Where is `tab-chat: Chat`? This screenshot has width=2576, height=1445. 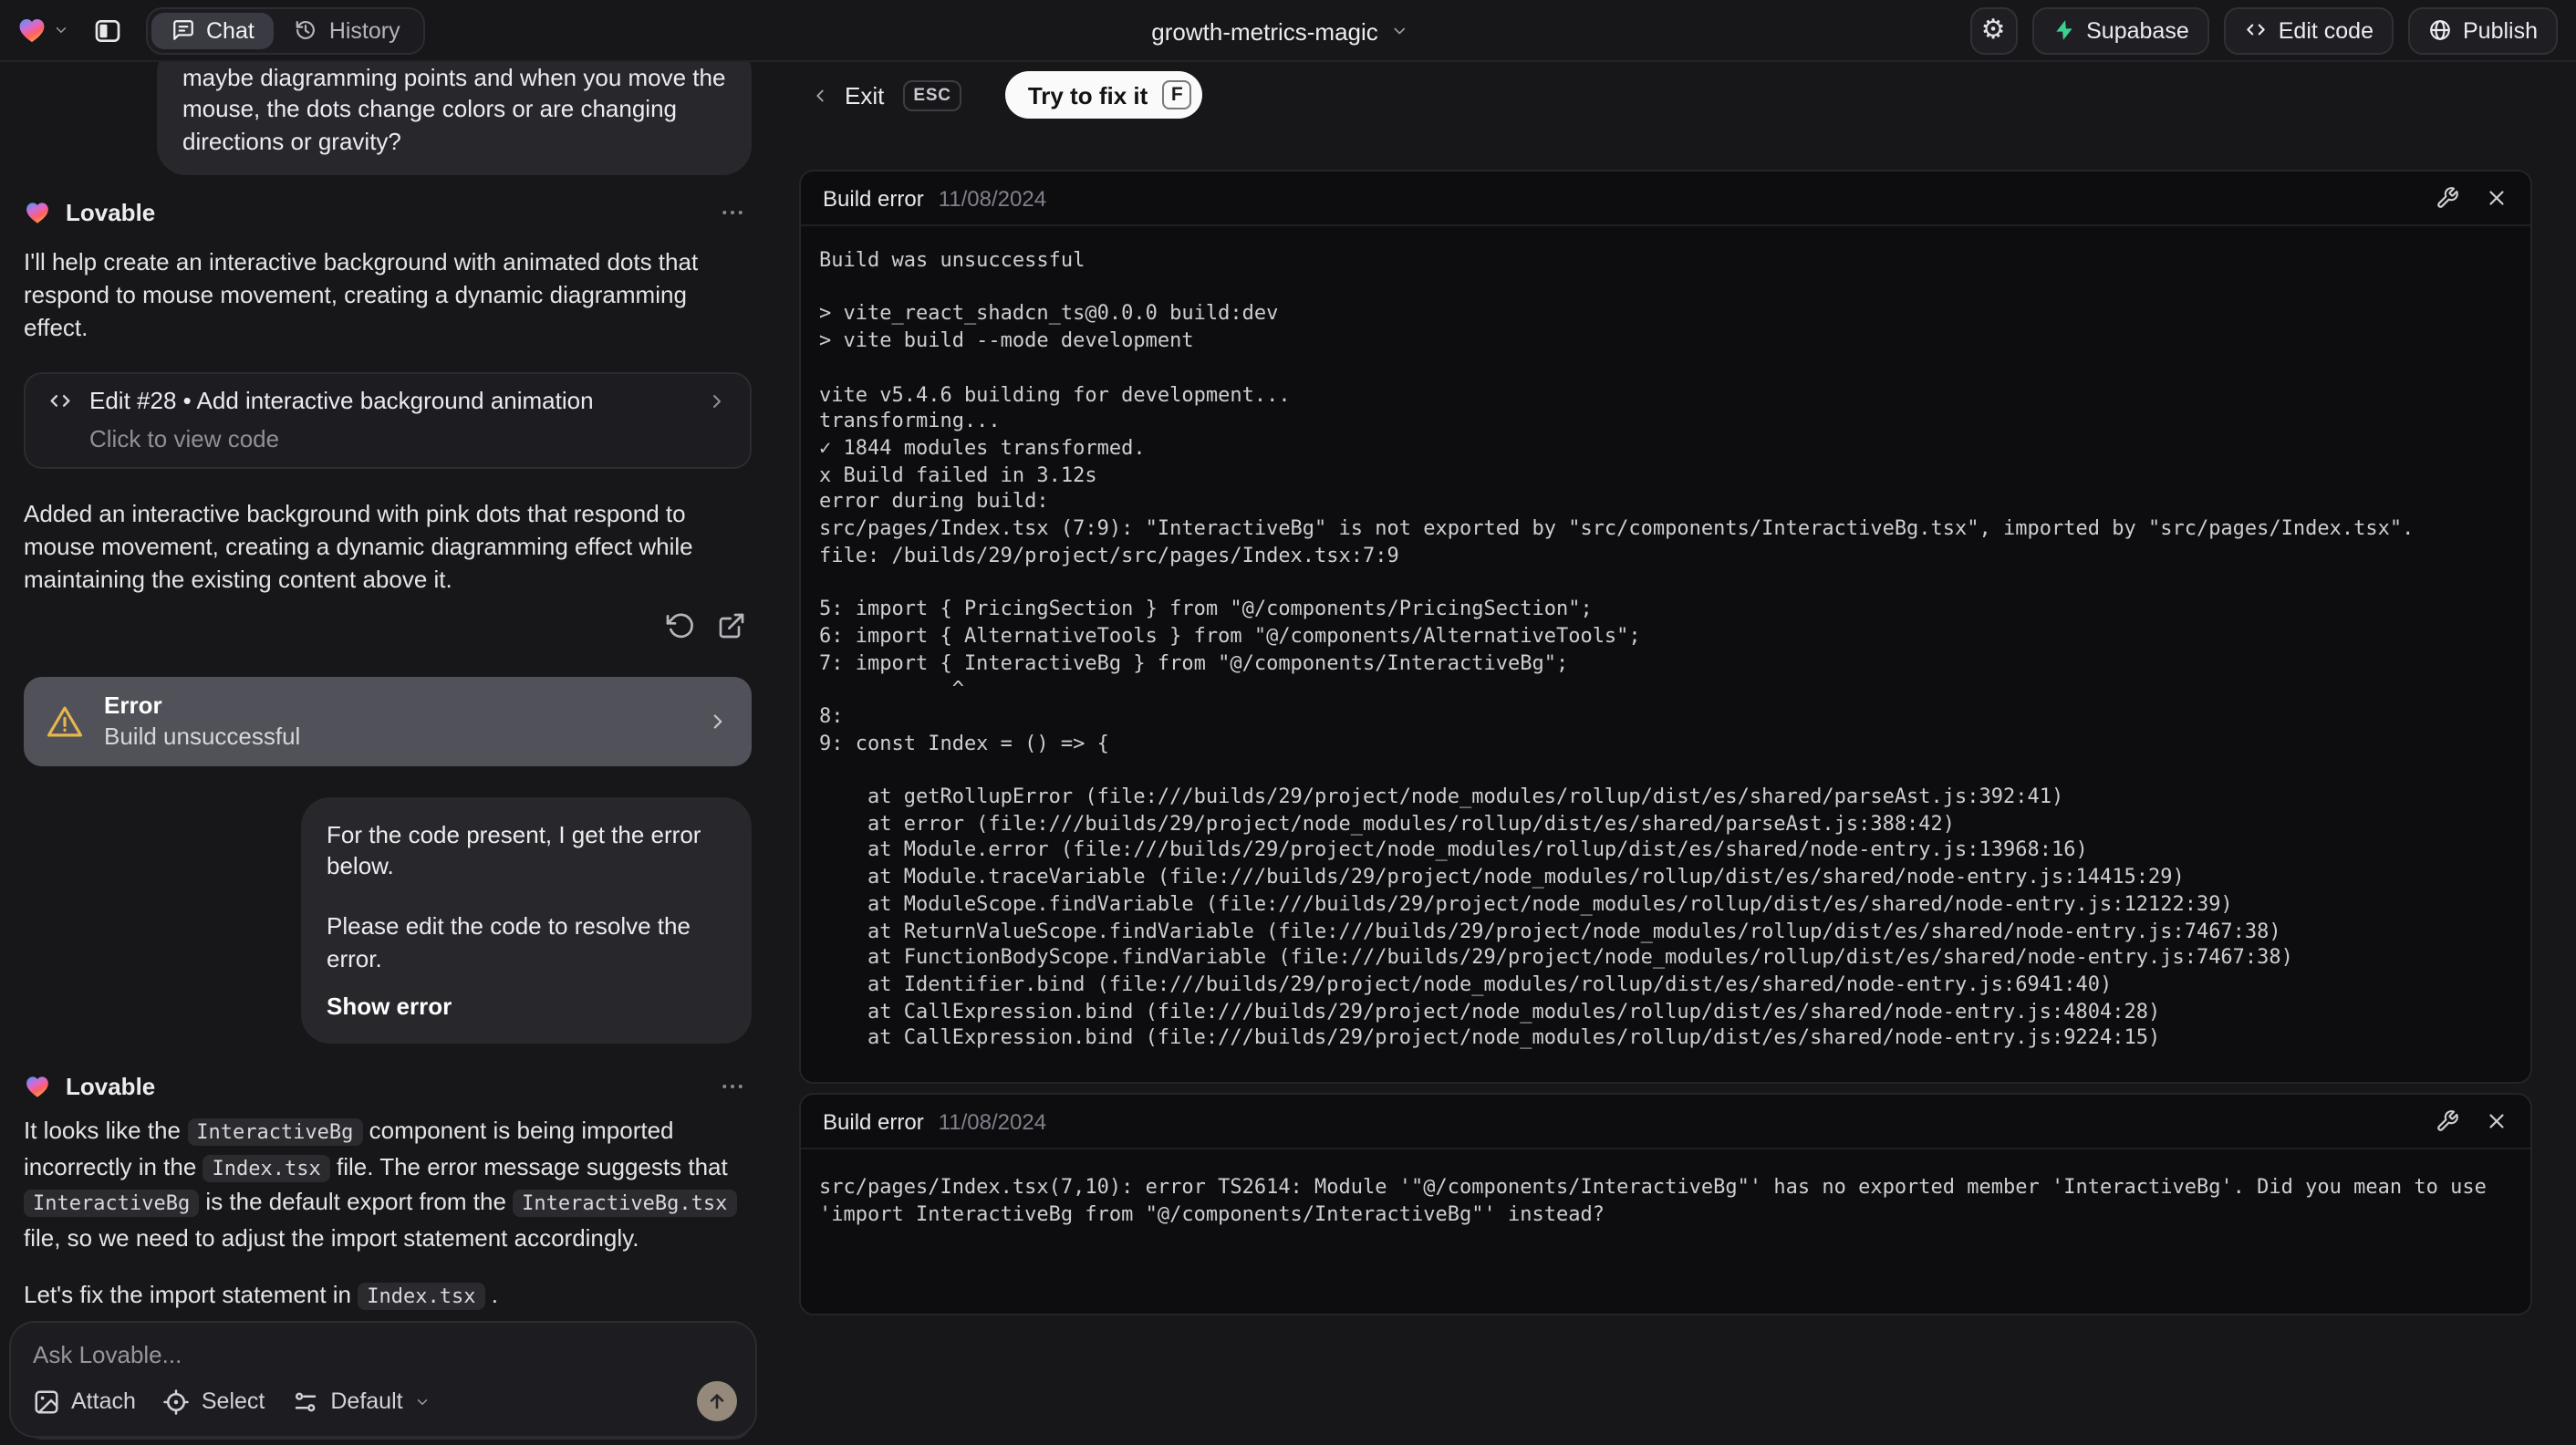
tab-chat: Chat is located at coordinates (213, 30).